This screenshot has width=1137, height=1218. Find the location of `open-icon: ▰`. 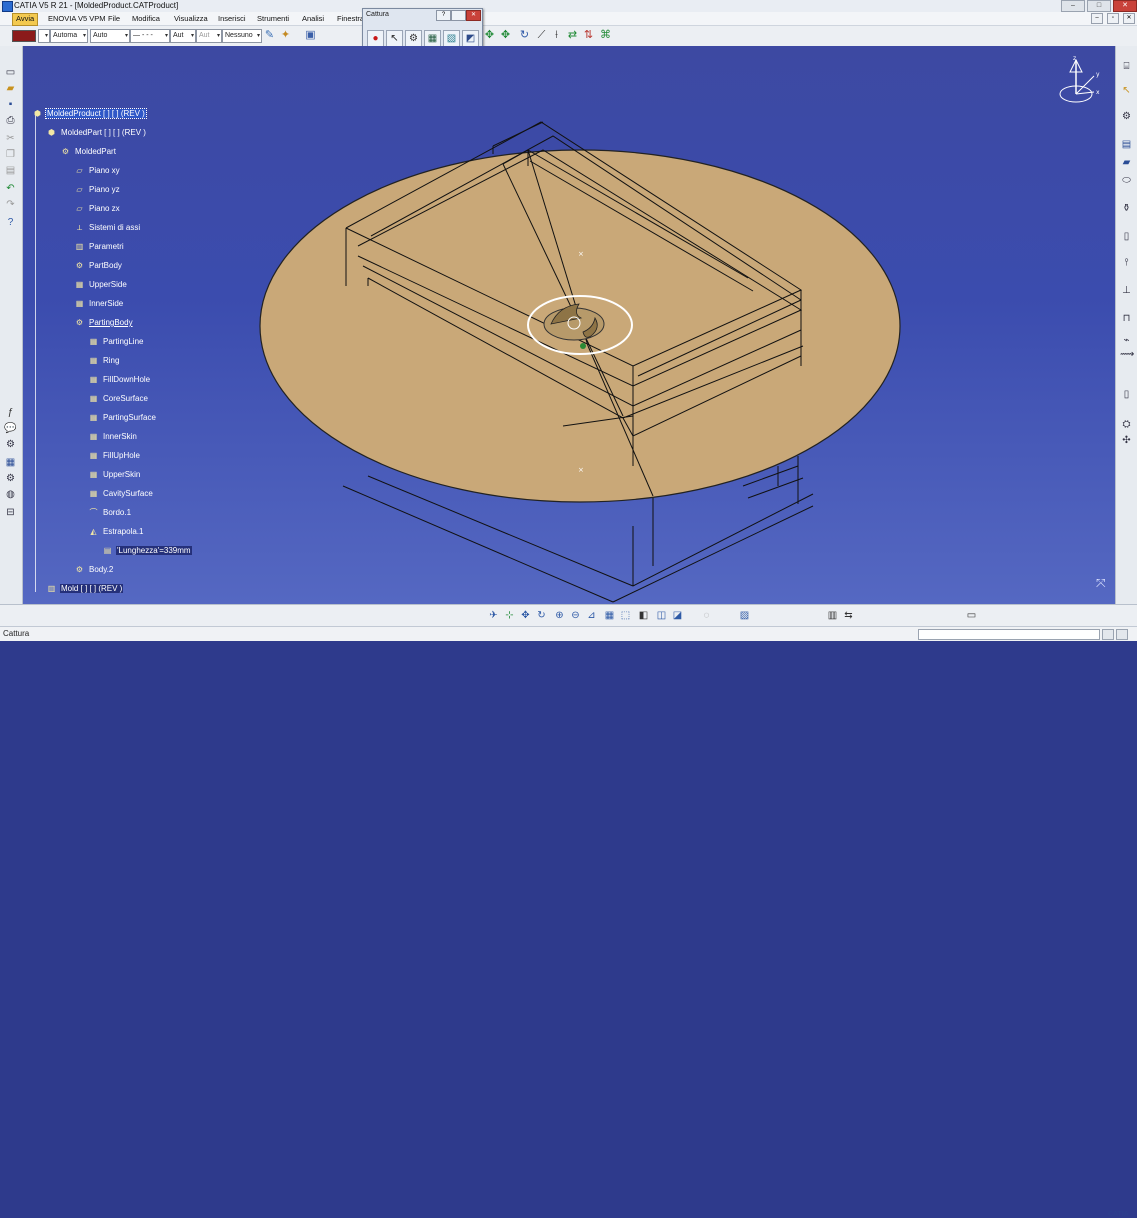

open-icon: ▰ is located at coordinates (10, 88).